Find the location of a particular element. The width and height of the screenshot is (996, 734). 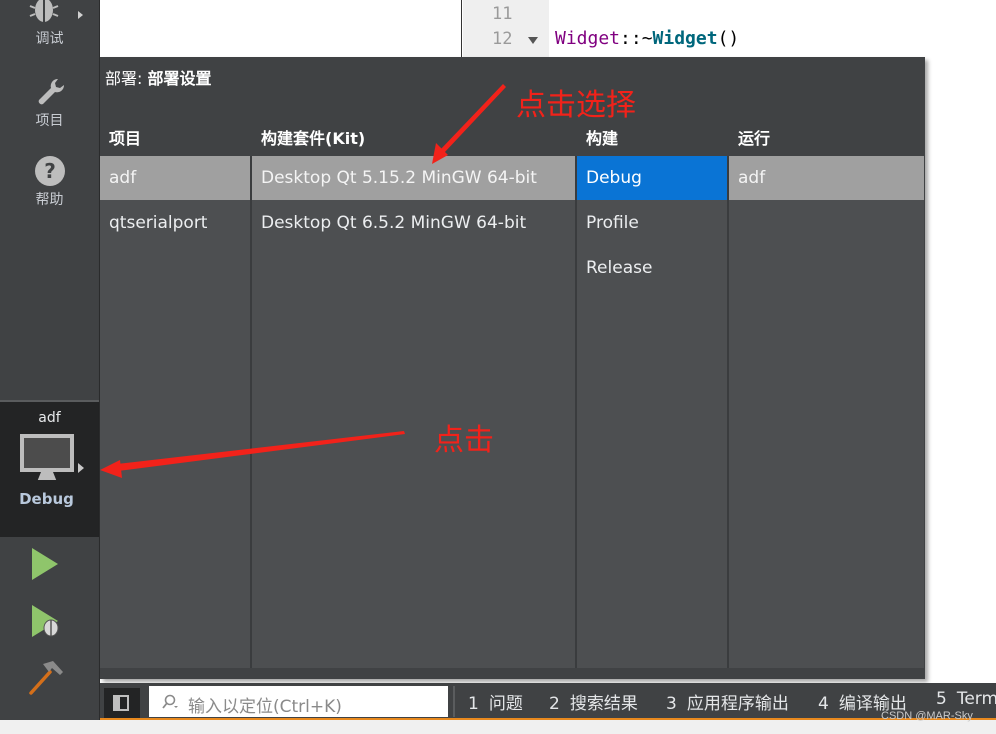

output-tab-label: Term is located at coordinates (976, 699).